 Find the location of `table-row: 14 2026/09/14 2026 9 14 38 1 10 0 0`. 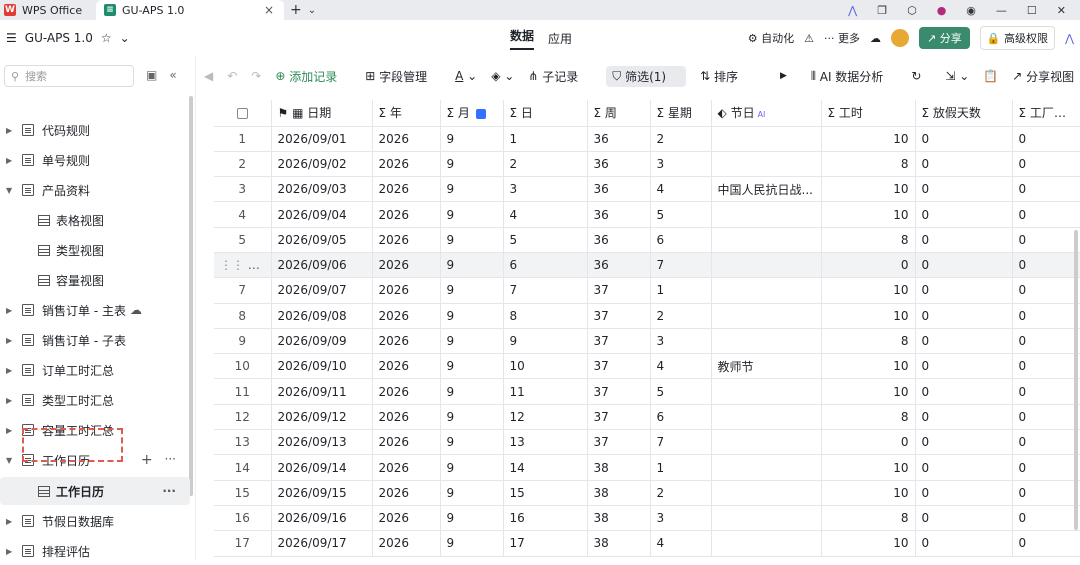

table-row: 14 2026/09/14 2026 9 14 38 1 10 0 0 is located at coordinates (647, 467).